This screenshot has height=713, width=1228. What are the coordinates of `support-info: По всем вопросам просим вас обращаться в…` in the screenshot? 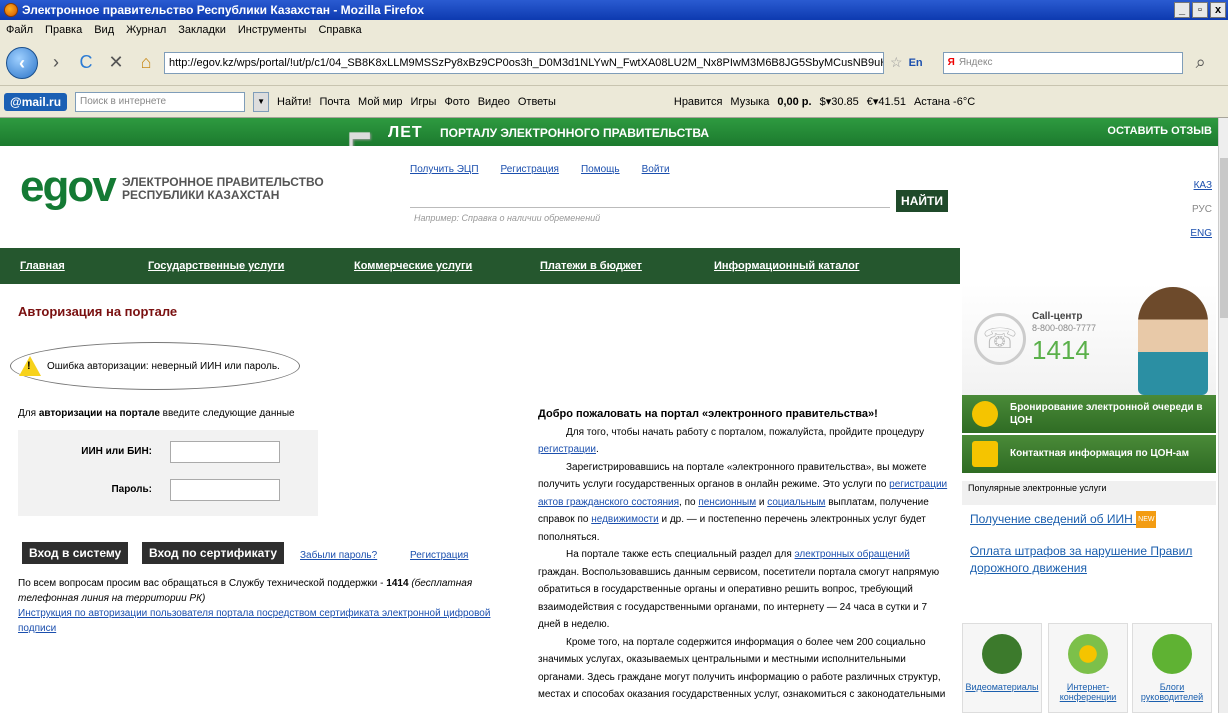 It's located at (258, 606).